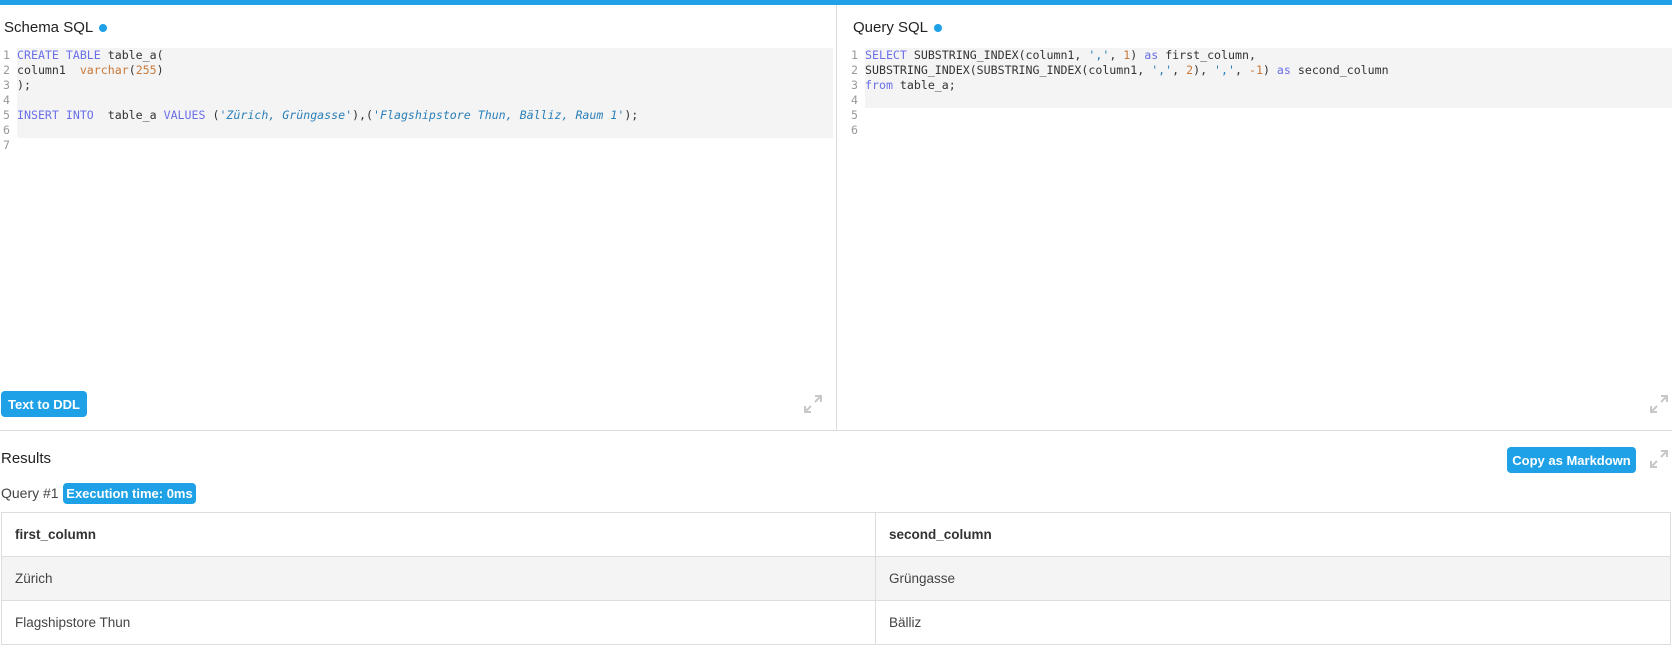 This screenshot has height=652, width=1672. Describe the element at coordinates (1273, 534) in the screenshot. I see `column-header: second_column` at that location.